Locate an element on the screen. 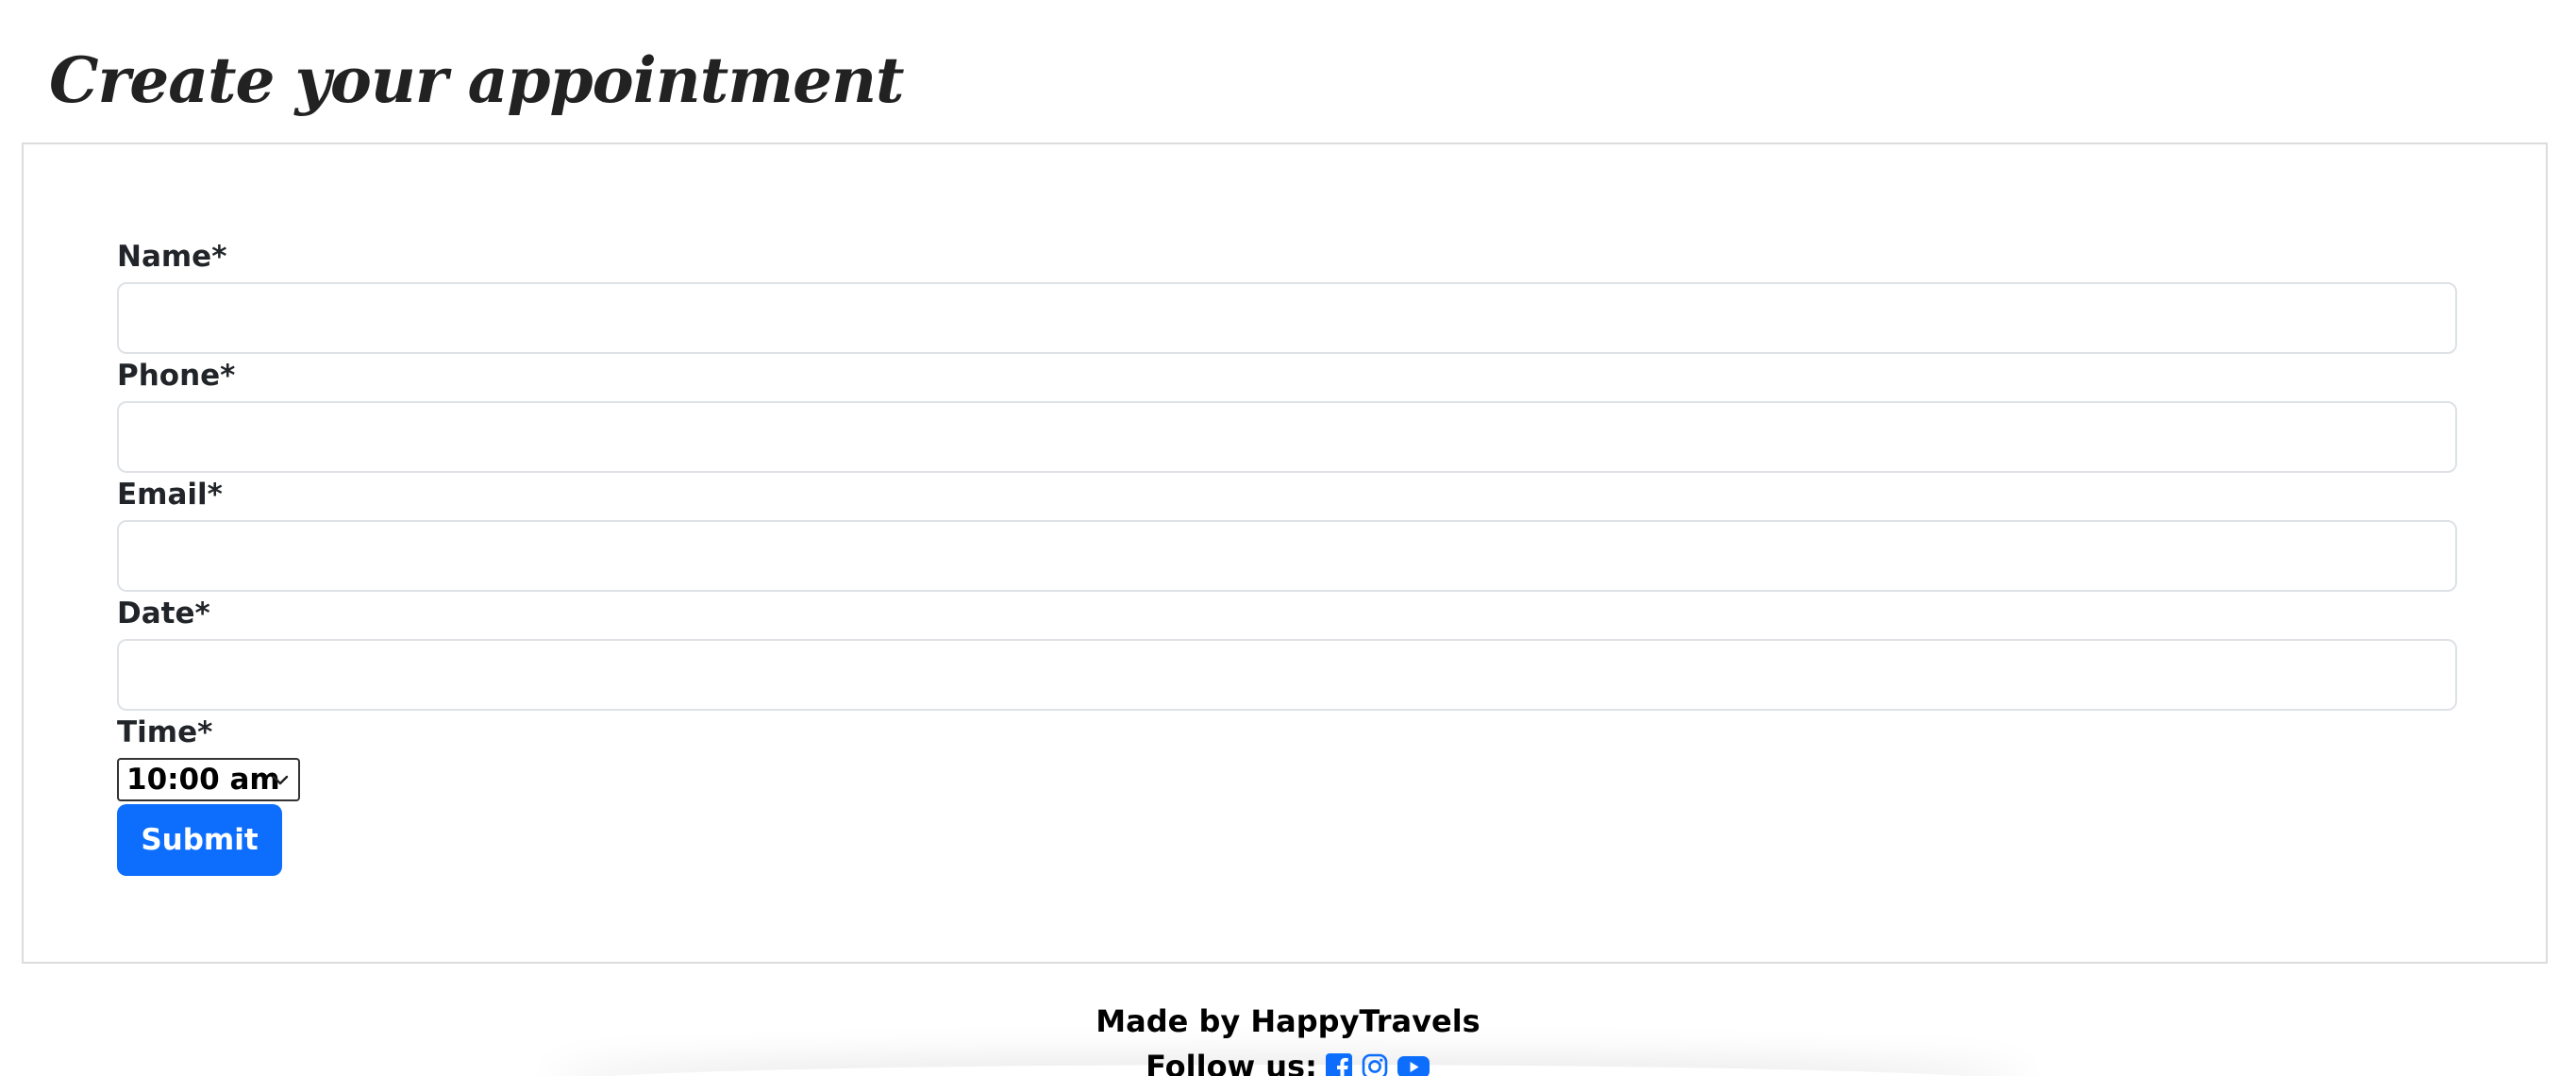 The image size is (2576, 1076). footer-follow: Follow us: is located at coordinates (1288, 1061).